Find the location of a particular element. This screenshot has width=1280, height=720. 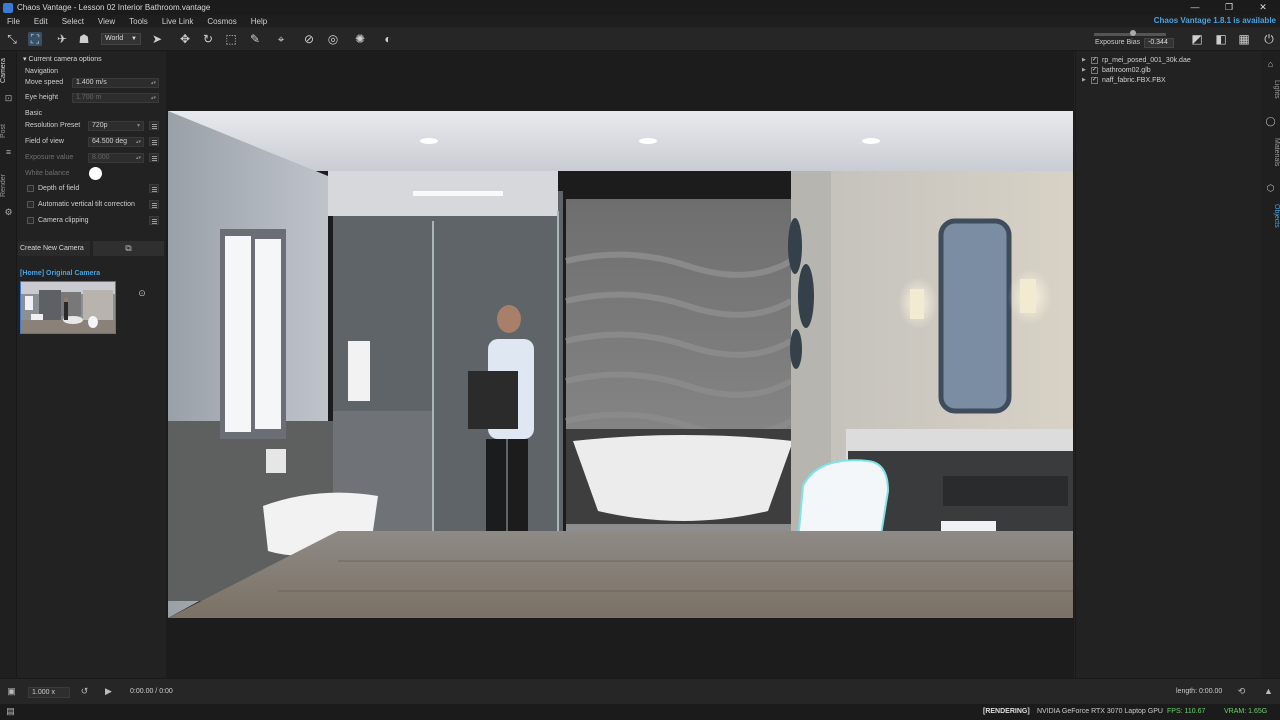

post-tab-icon: ≡ is located at coordinates (8, 152).